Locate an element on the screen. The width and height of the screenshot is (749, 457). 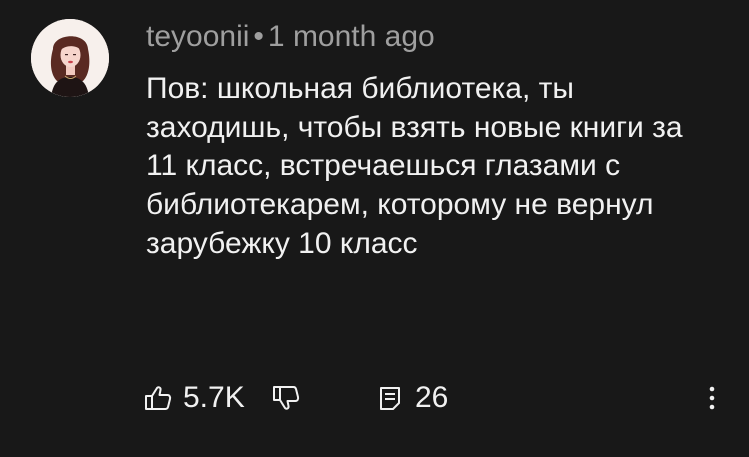
thumbs-down-icon is located at coordinates (286, 398).